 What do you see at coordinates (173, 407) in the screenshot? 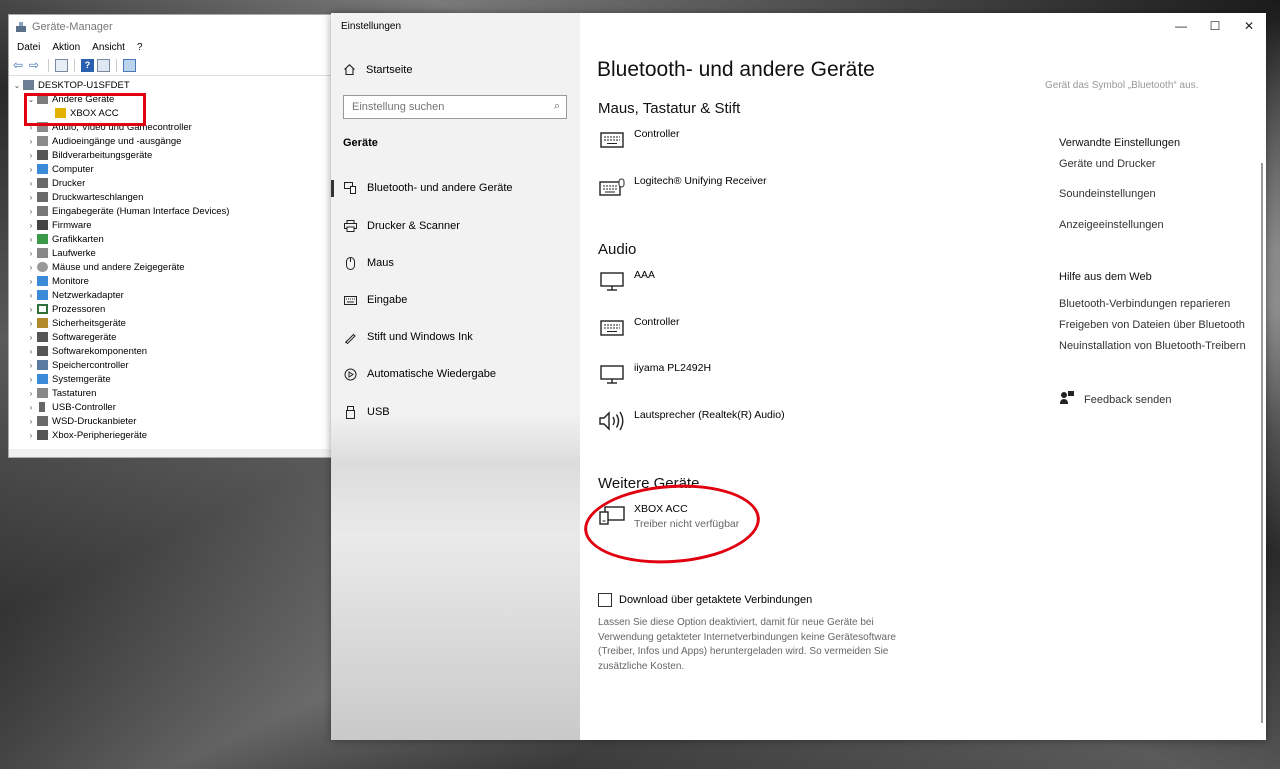
I see `tree-item-usb: › USB-Controller` at bounding box center [173, 407].